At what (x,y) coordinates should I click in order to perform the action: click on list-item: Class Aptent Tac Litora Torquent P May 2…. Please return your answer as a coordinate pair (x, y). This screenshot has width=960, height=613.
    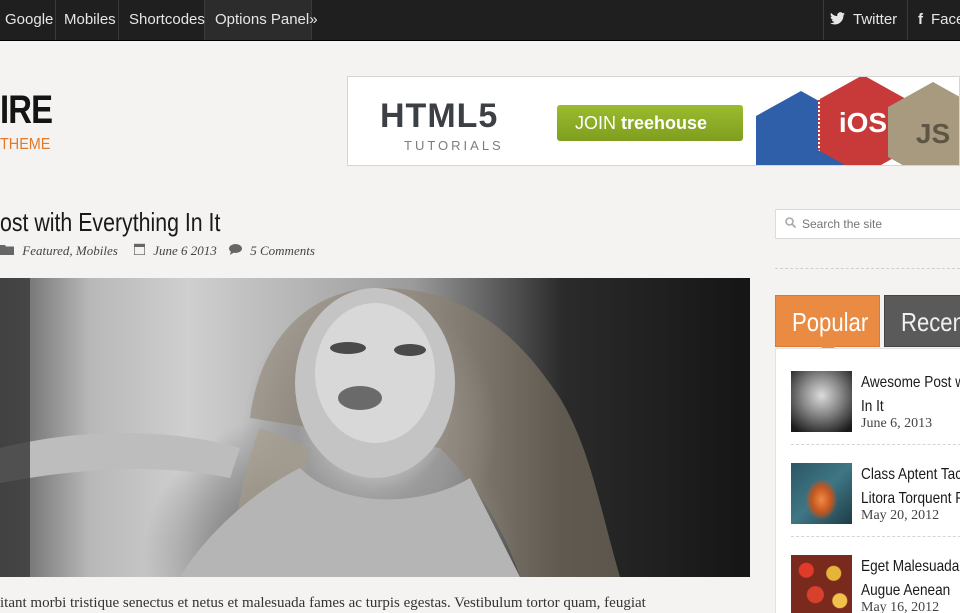
    Looking at the image, I should click on (875, 498).